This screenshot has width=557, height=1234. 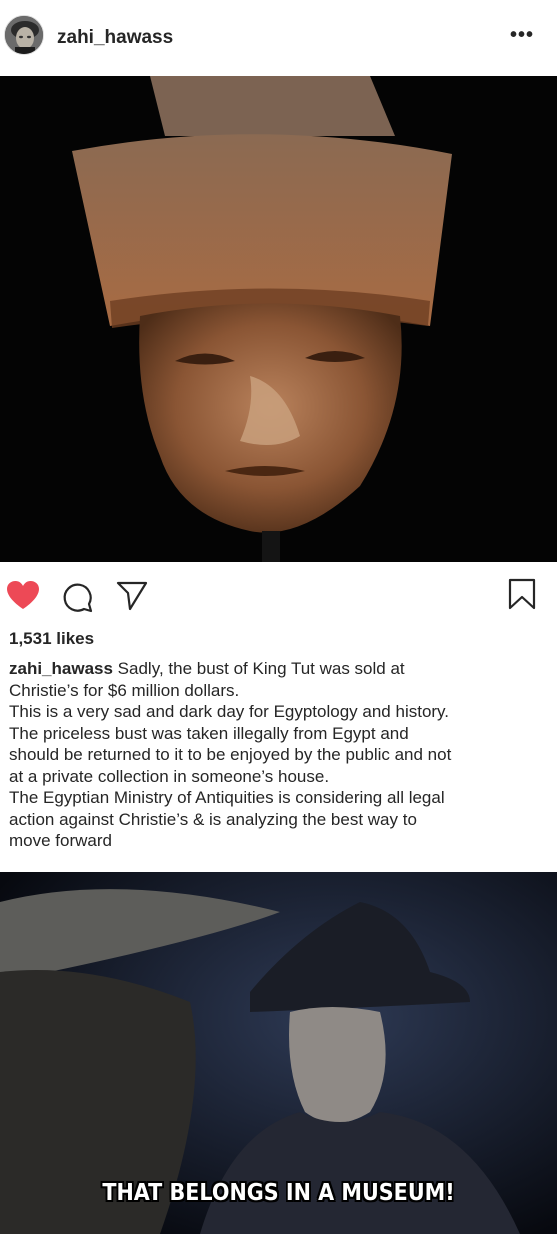 I want to click on share-icon, so click(x=132, y=596).